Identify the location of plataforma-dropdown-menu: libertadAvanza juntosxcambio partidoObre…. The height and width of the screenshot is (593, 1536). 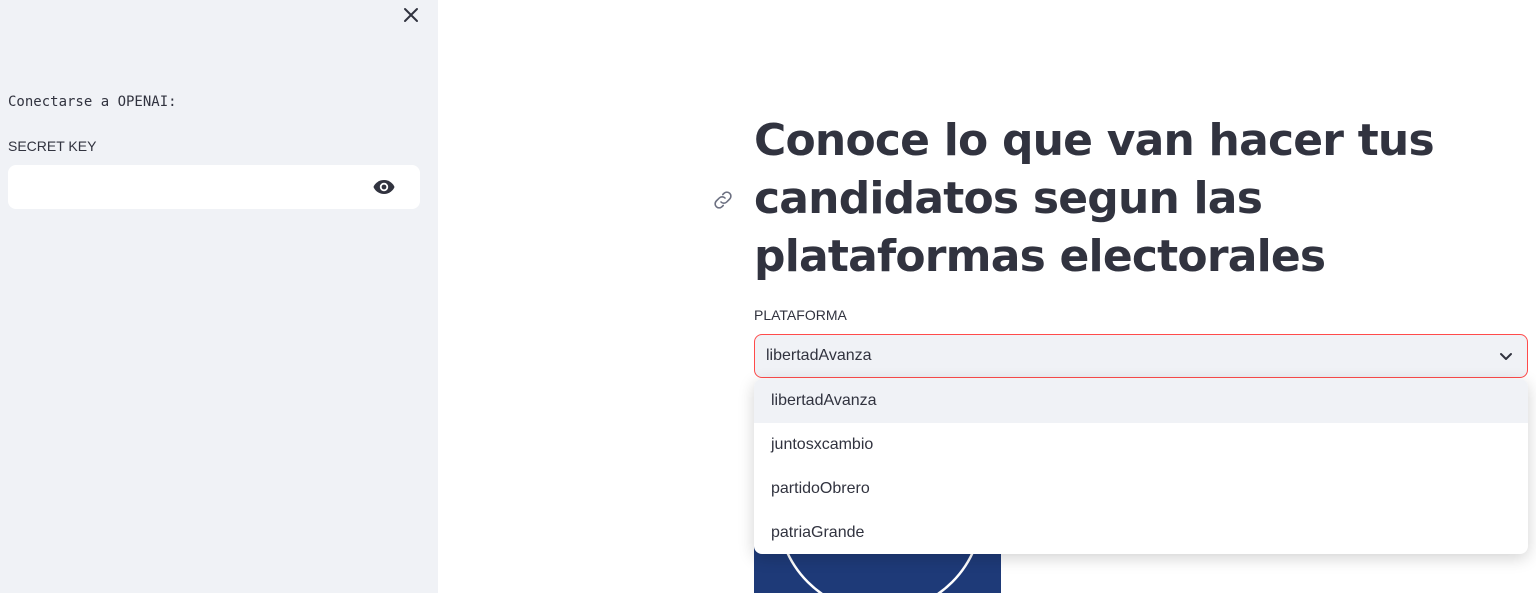
(1141, 466).